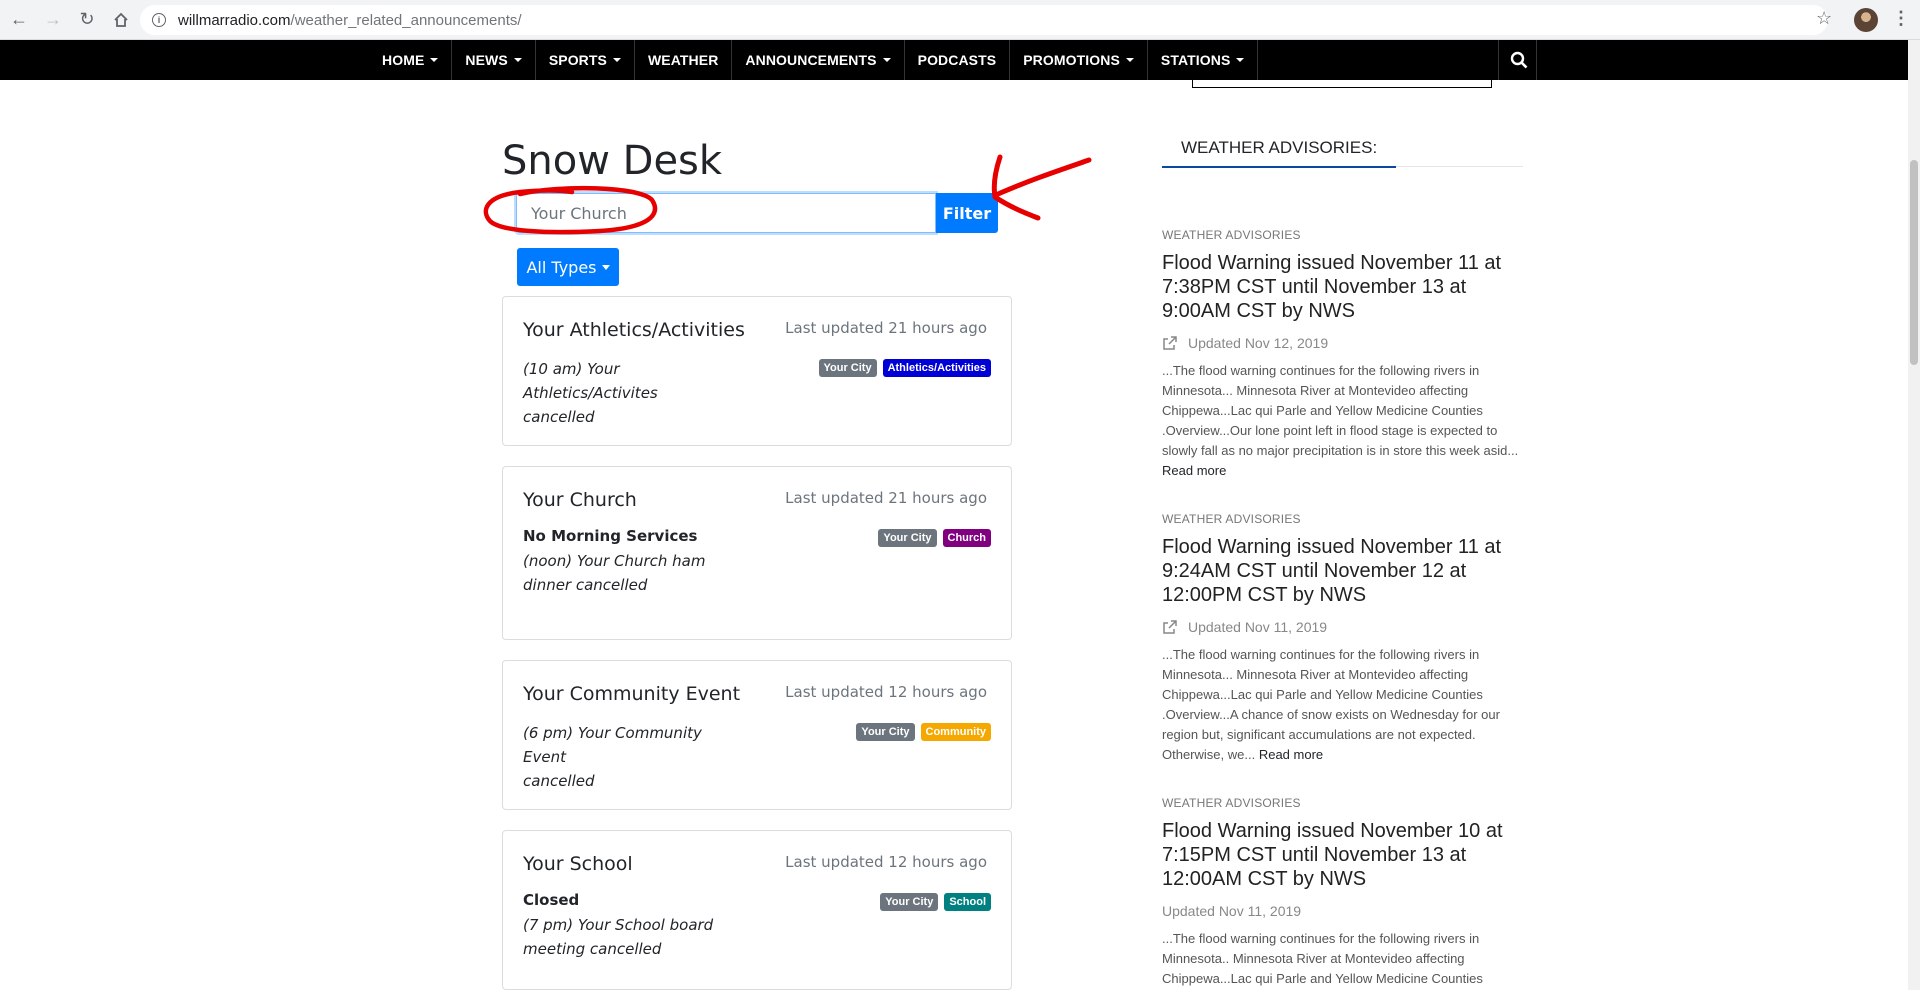  I want to click on card-badges: Your City Community, so click(923, 732).